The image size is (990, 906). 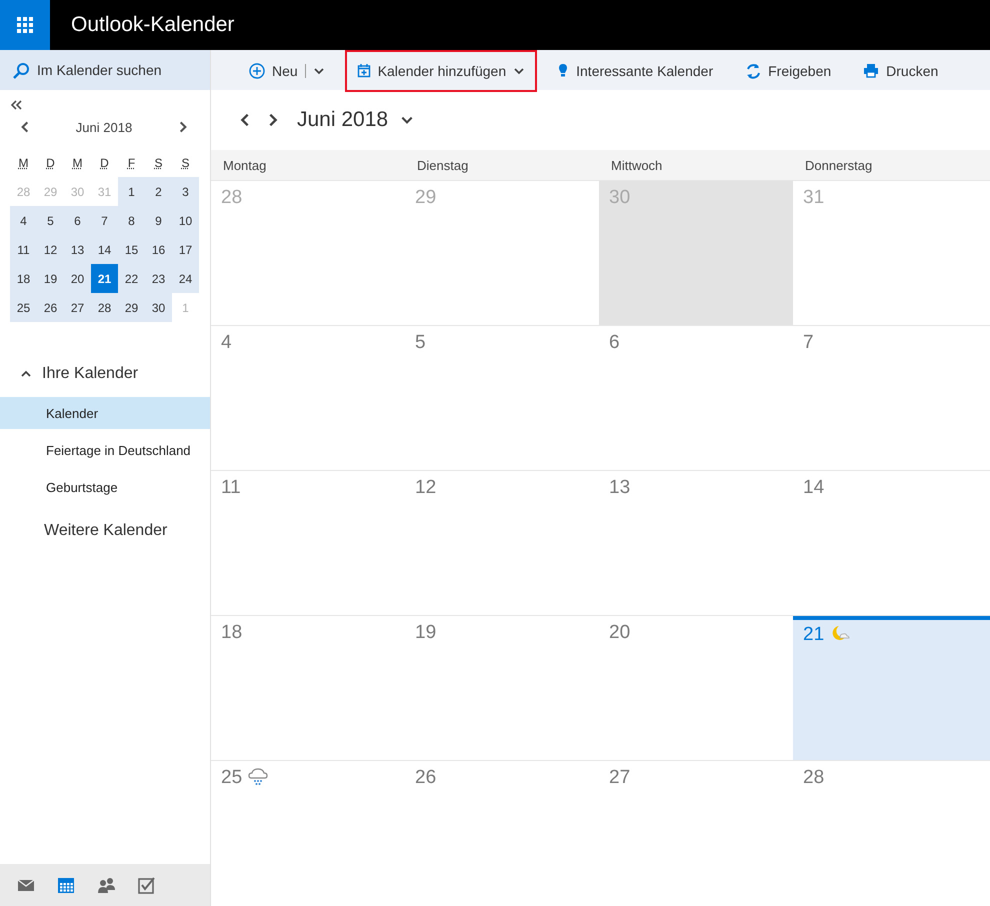 What do you see at coordinates (425, 488) in the screenshot?
I see `day-number: 12` at bounding box center [425, 488].